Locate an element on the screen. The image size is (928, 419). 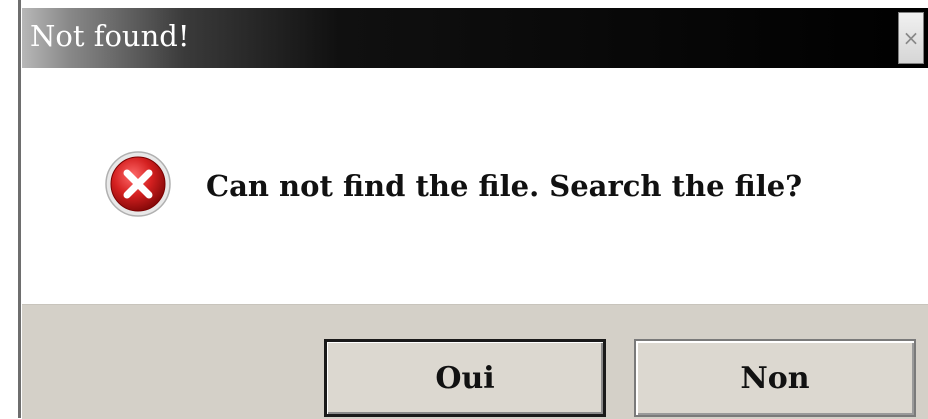
window-edge is located at coordinates (19, 209).